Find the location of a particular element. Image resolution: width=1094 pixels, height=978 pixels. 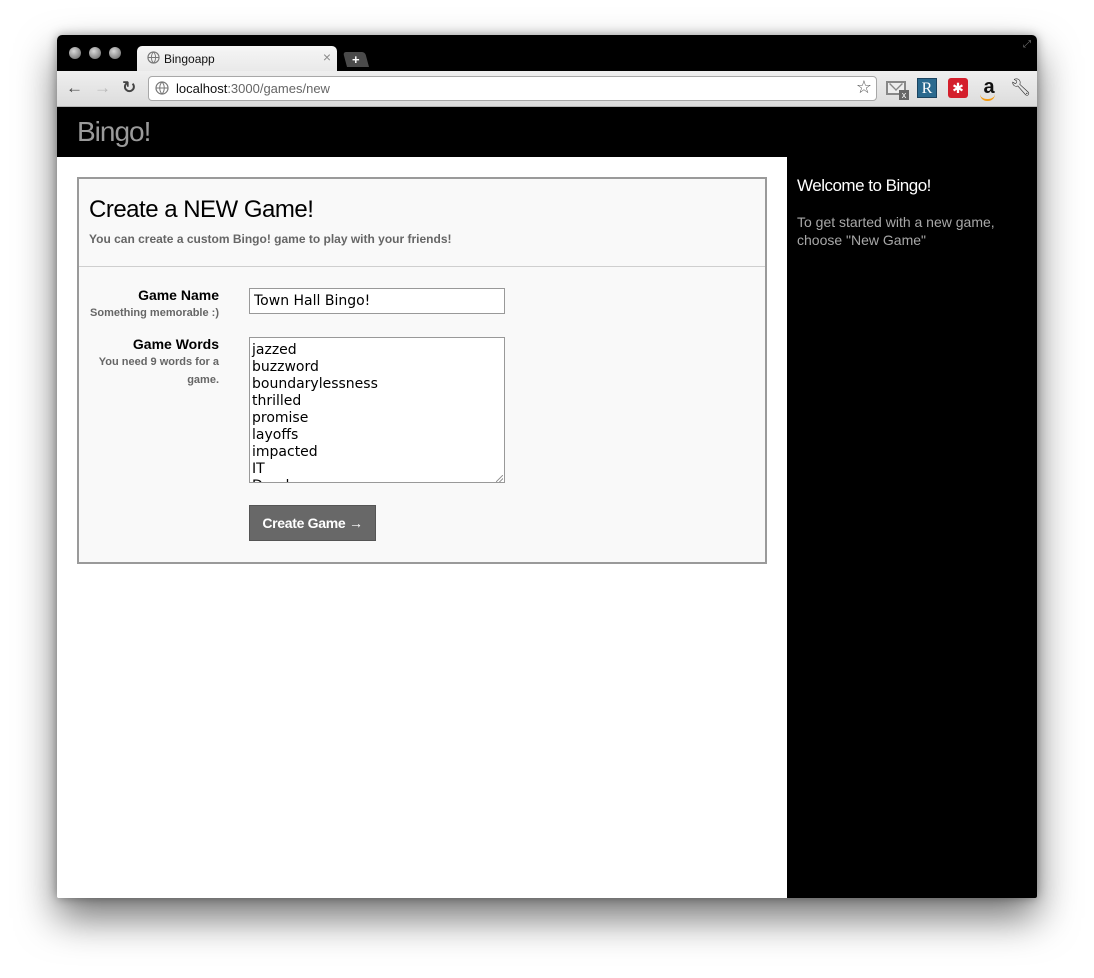

star-icon: ☆ is located at coordinates (864, 87).